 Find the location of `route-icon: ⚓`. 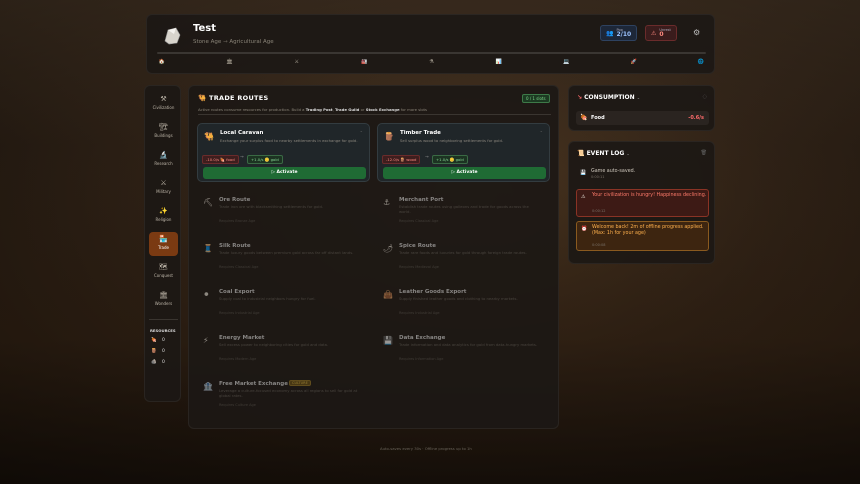

route-icon: ⚓ is located at coordinates (387, 202).